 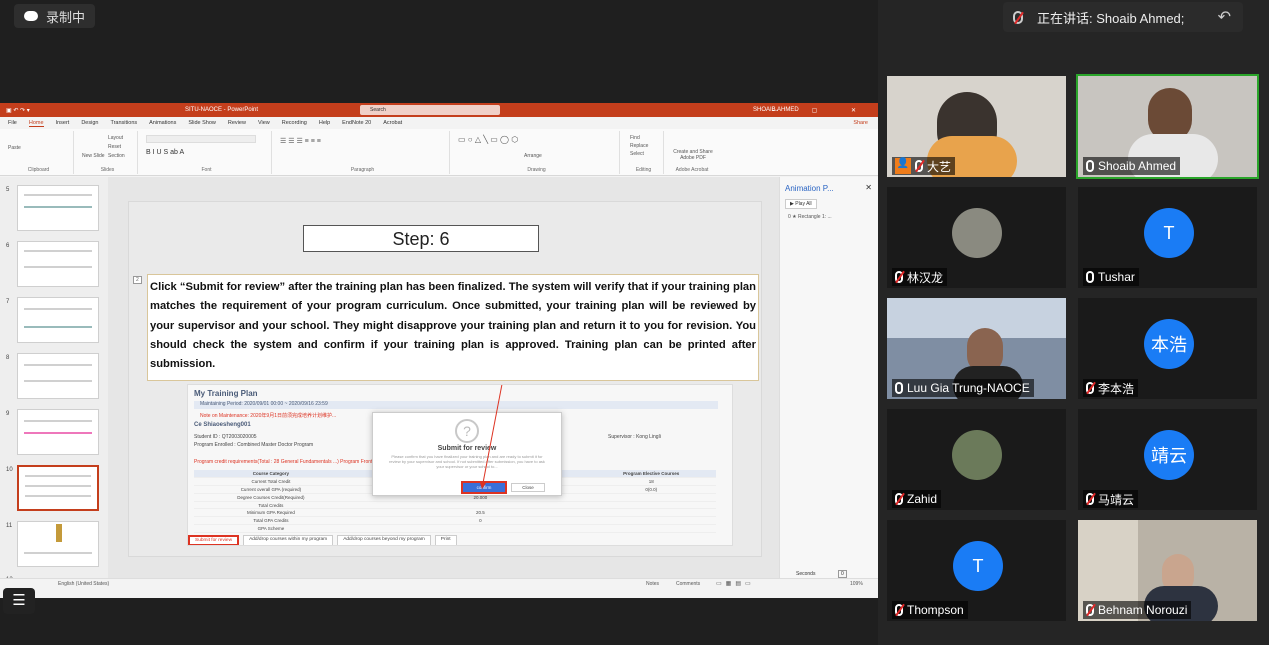 What do you see at coordinates (1116, 499) in the screenshot?
I see `participant-name: 马靖云` at bounding box center [1116, 499].